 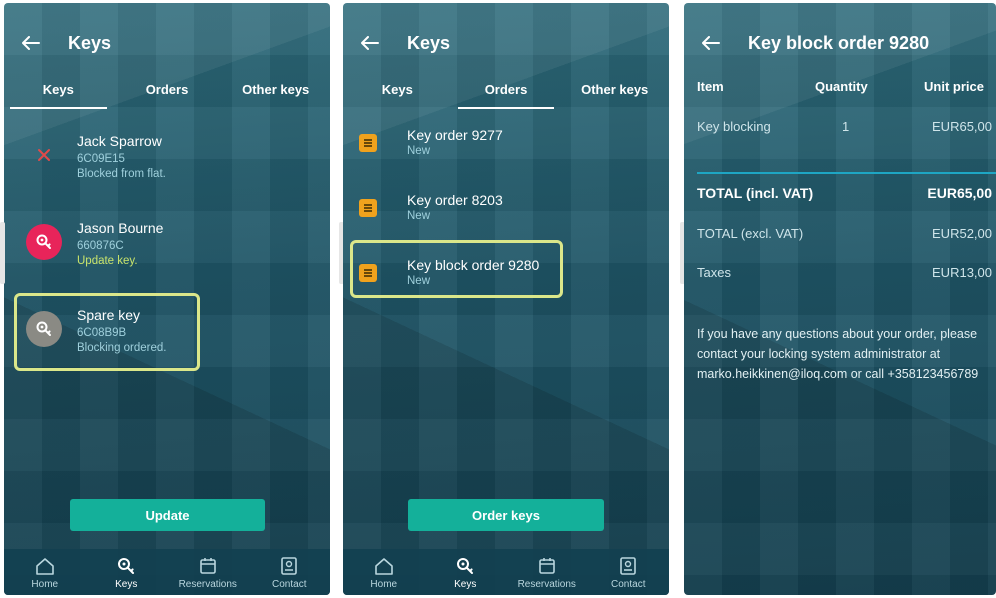 I want to click on line-unit-price: EUR65,00, so click(x=962, y=126).